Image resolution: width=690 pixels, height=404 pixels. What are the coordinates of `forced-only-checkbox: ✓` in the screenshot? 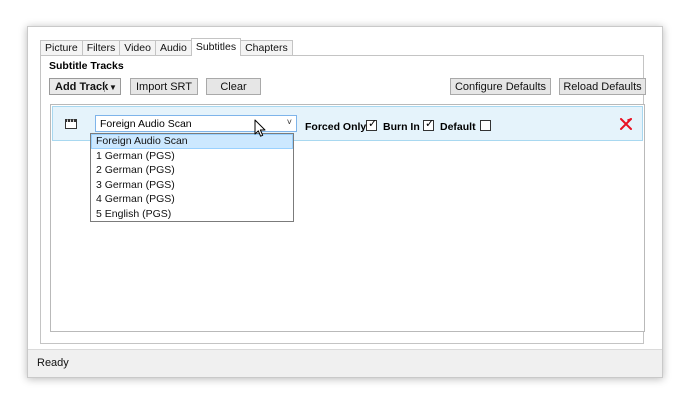 It's located at (372, 124).